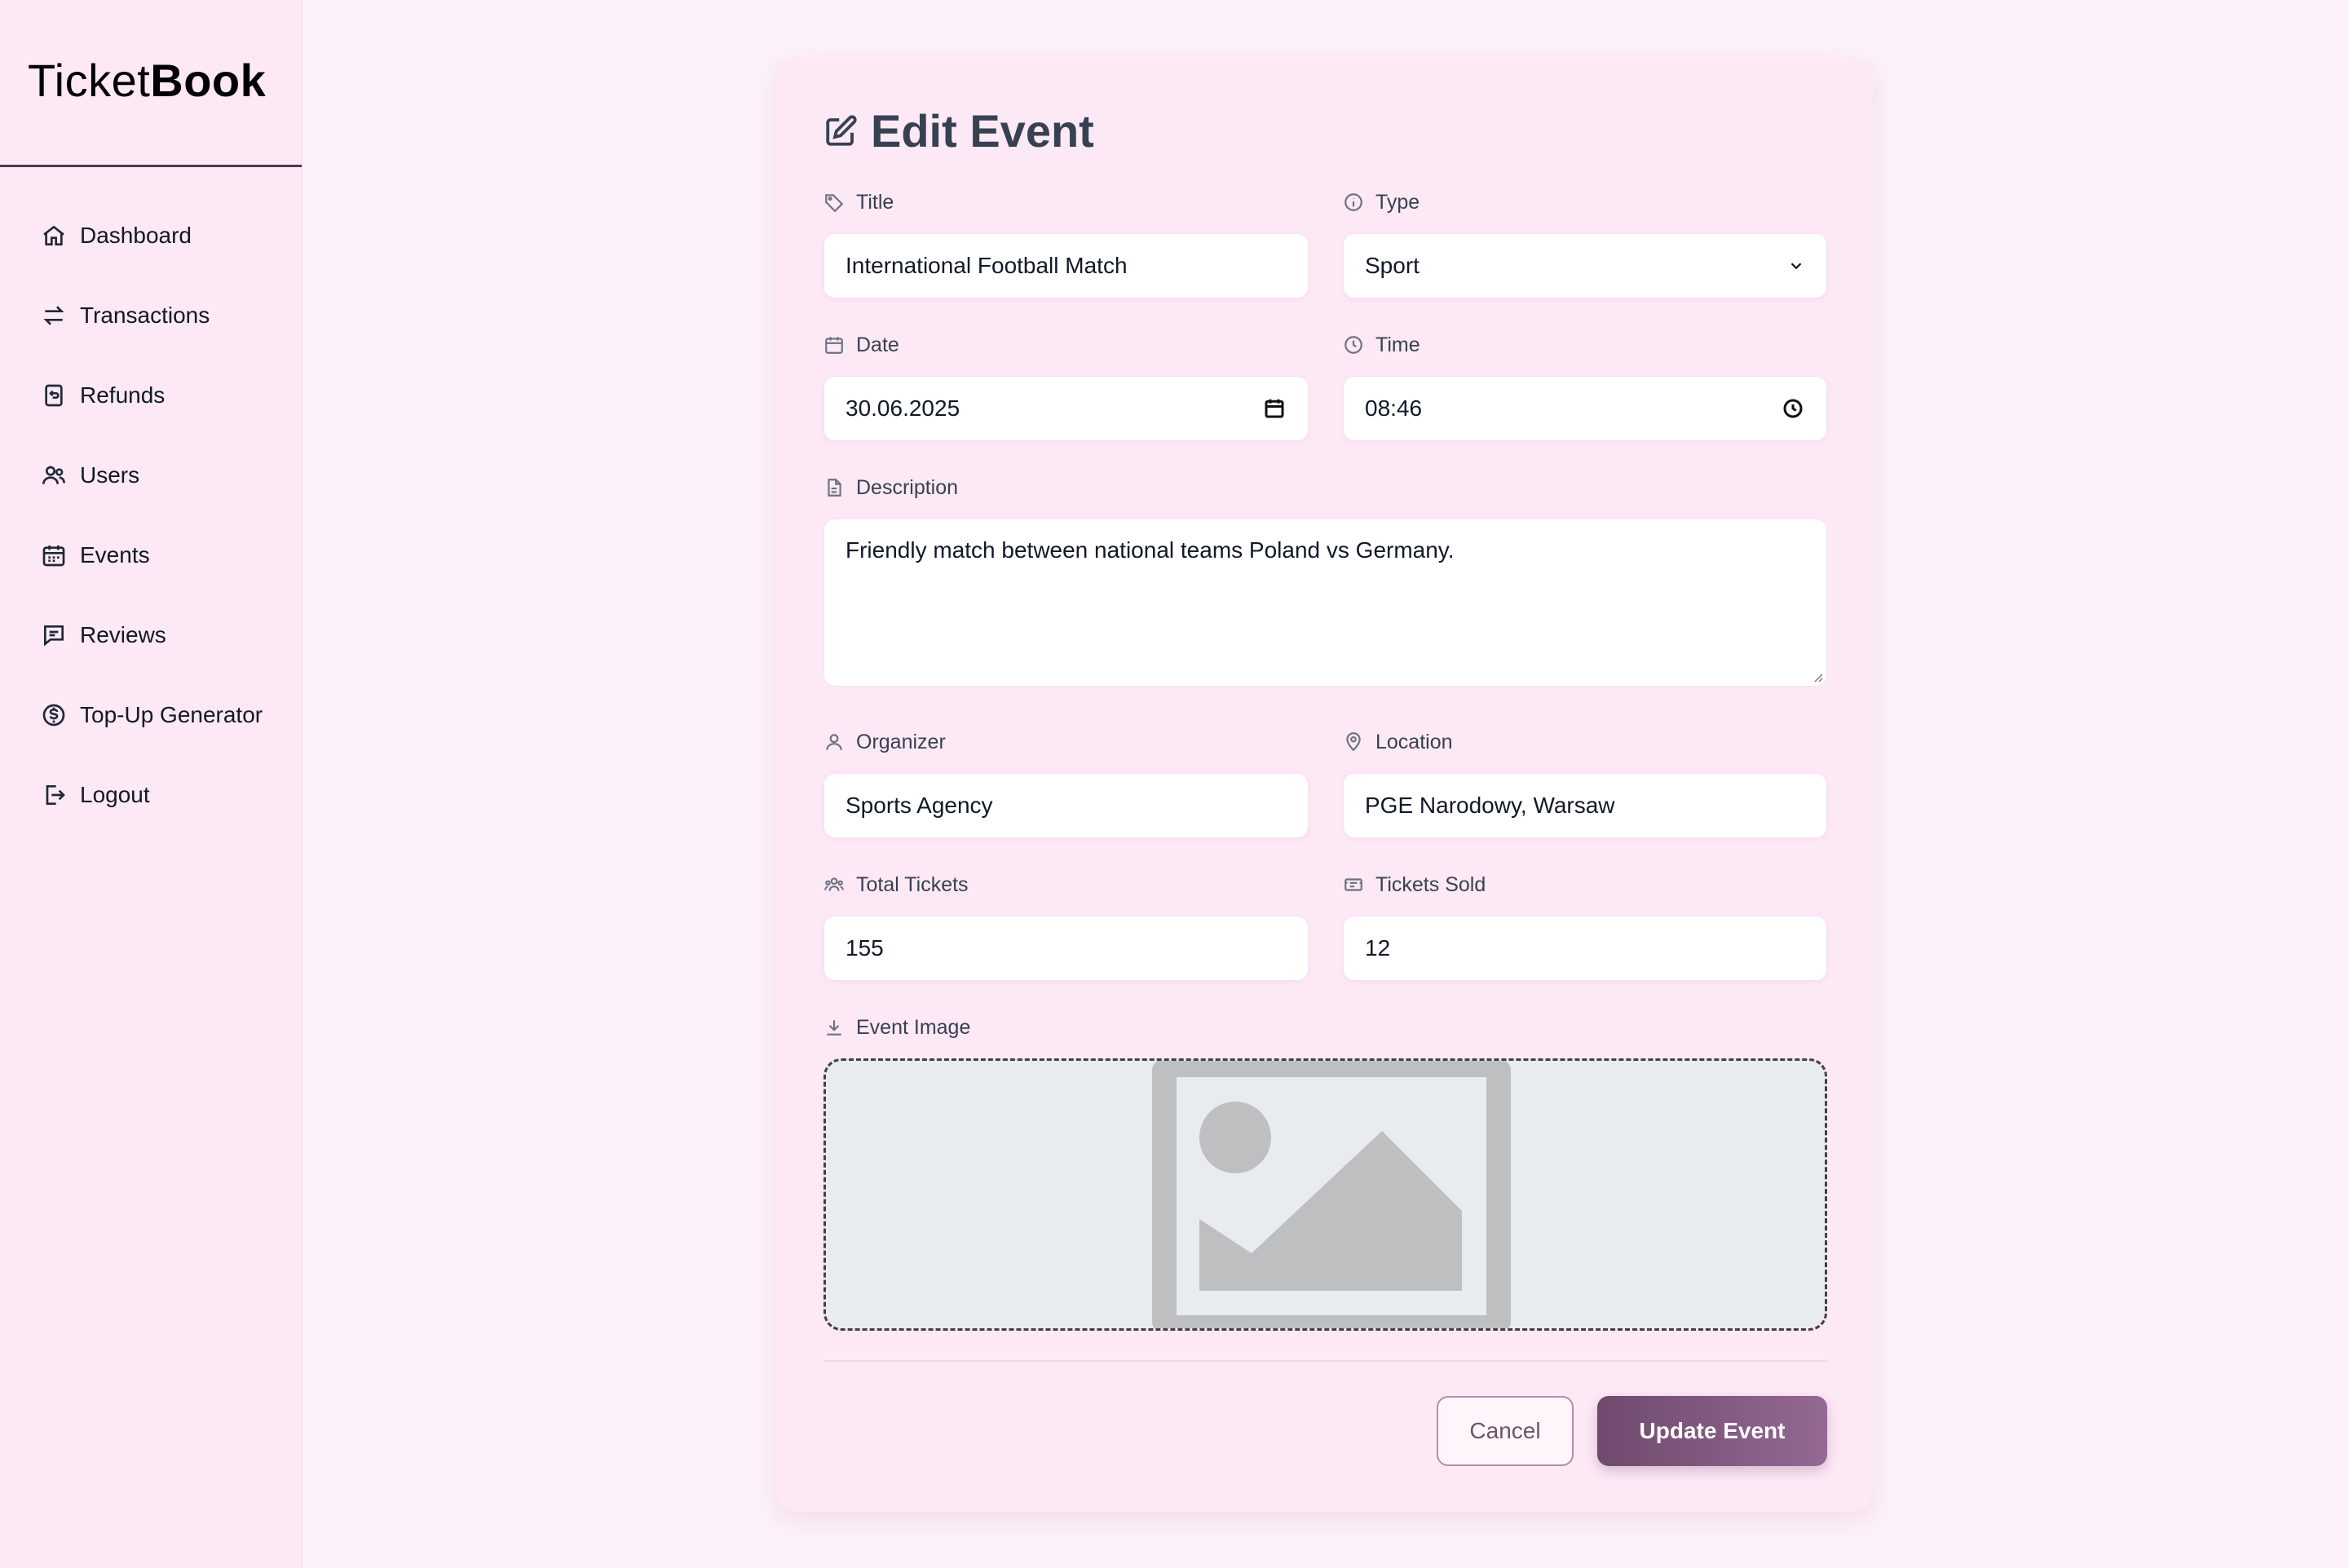 This screenshot has height=1568, width=2349. What do you see at coordinates (1066, 345) in the screenshot?
I see `date-label: Date` at bounding box center [1066, 345].